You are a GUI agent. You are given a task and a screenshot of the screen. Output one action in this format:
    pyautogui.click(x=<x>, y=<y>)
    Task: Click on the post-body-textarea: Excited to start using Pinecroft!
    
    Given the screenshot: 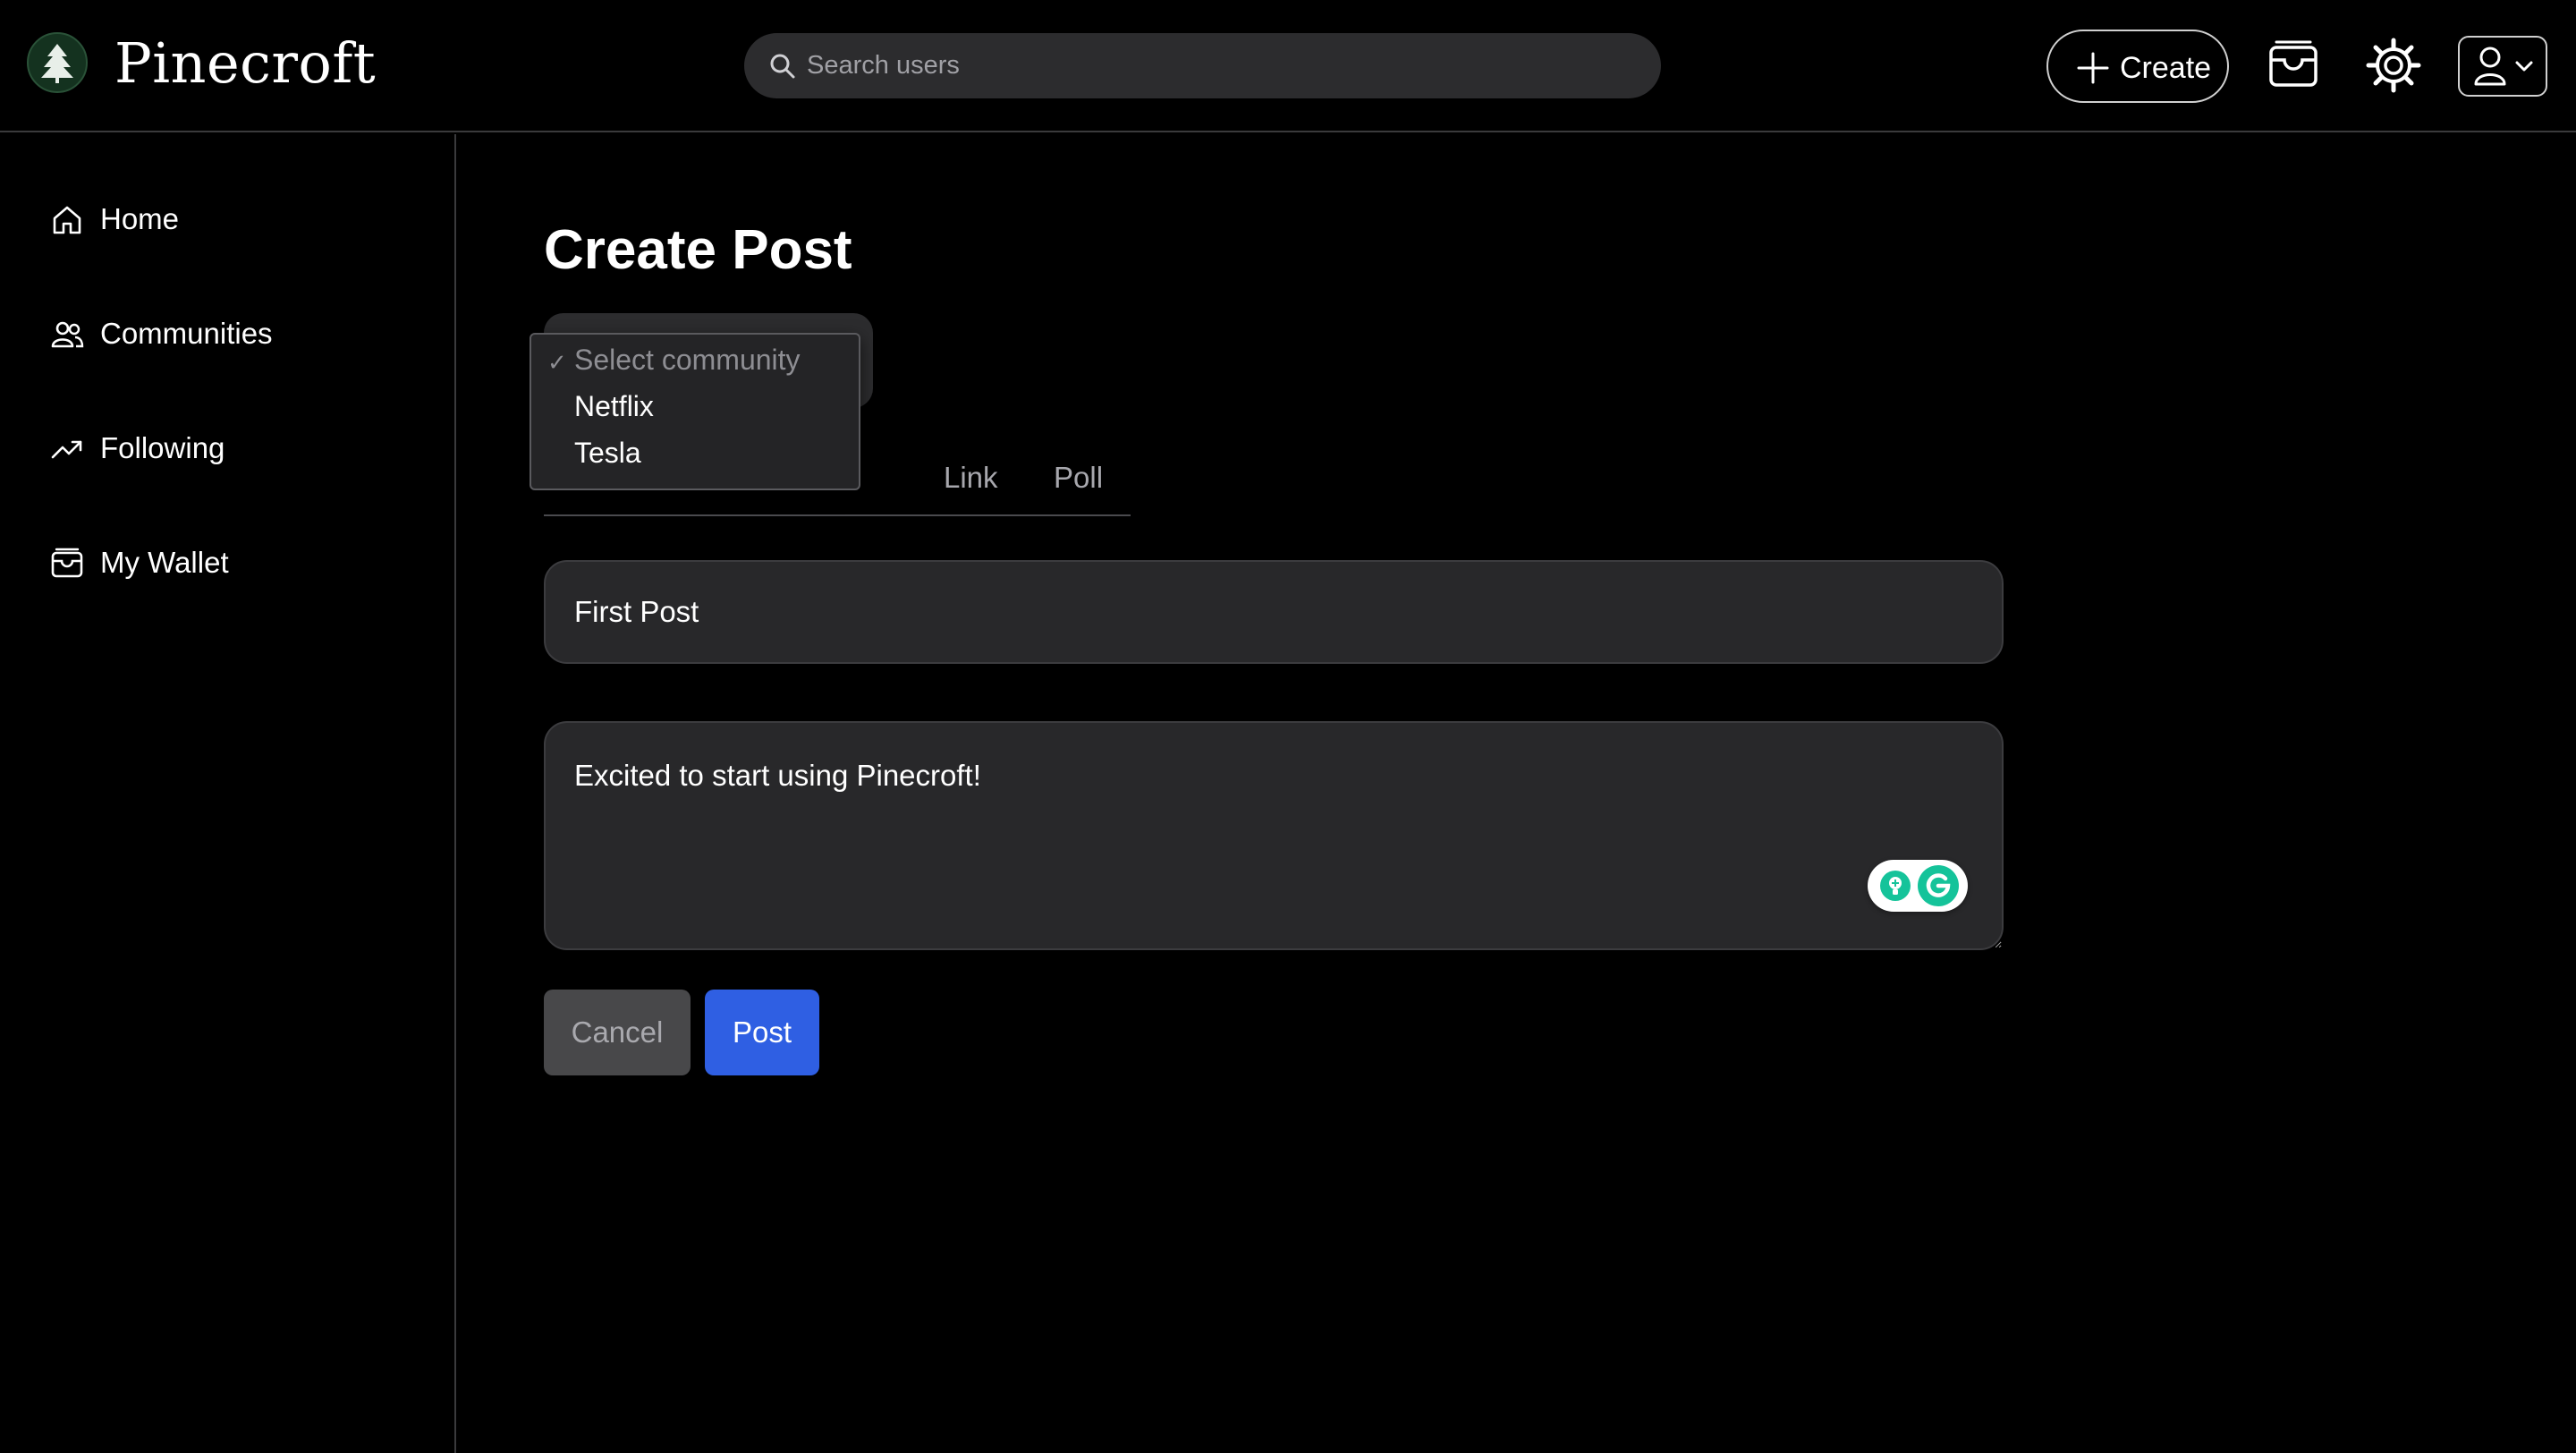 What is the action you would take?
    pyautogui.click(x=1274, y=835)
    